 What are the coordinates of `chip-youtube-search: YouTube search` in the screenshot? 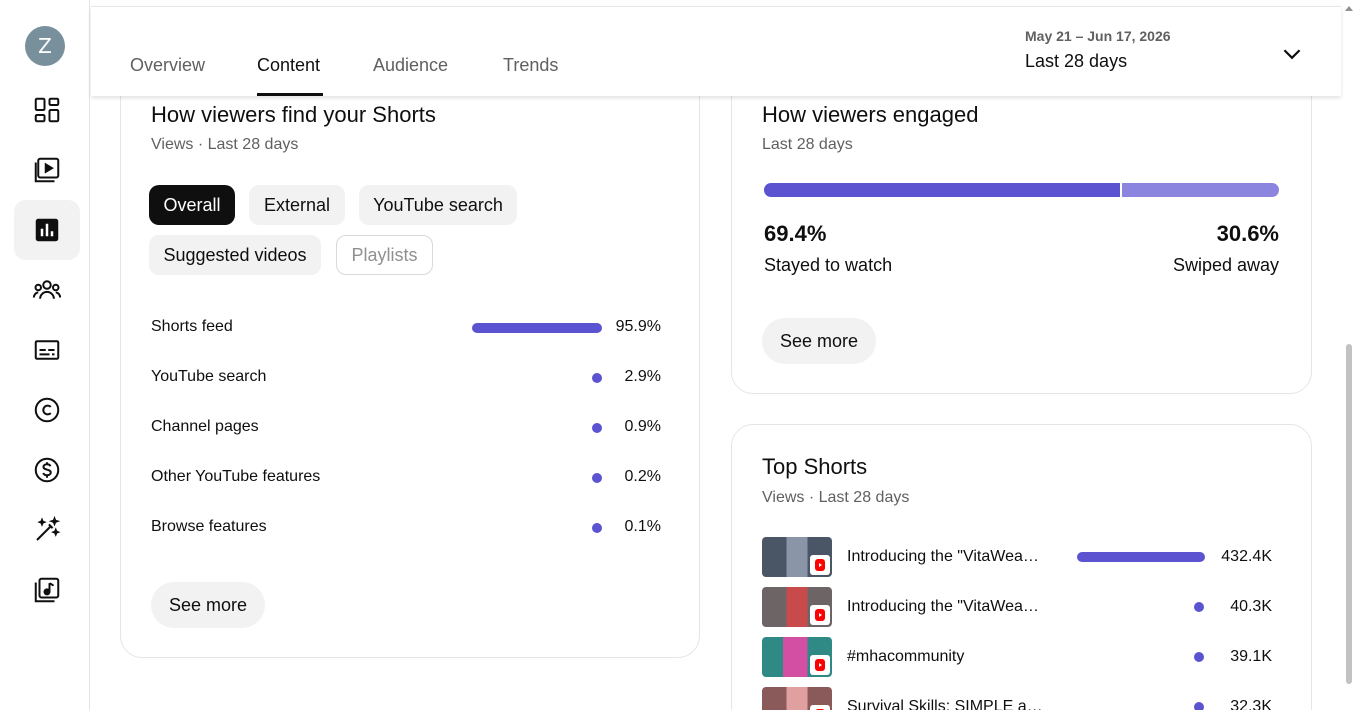 It's located at (438, 205).